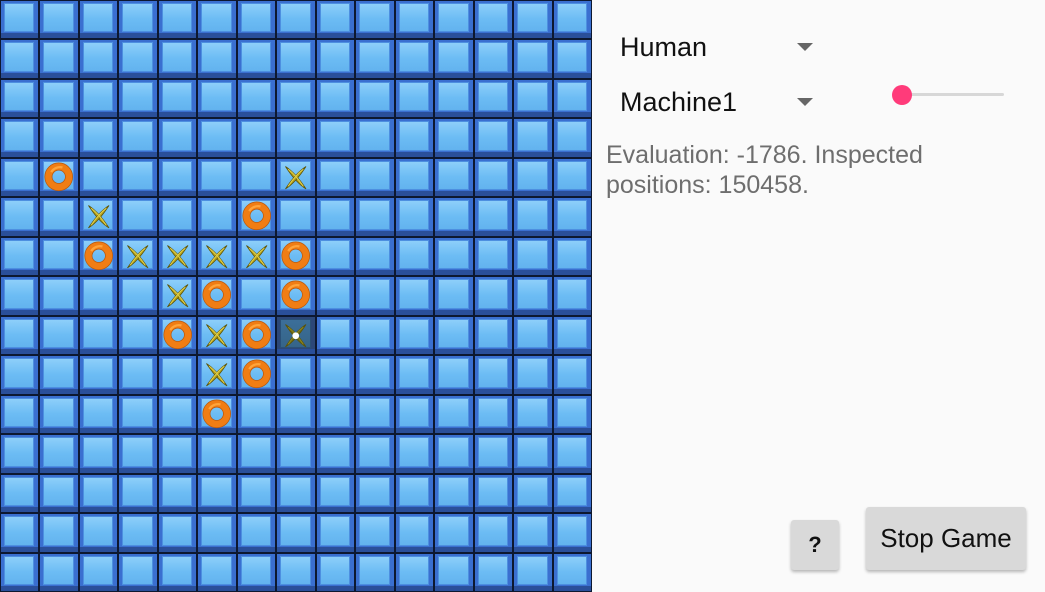 This screenshot has height=592, width=1045. What do you see at coordinates (953, 94) in the screenshot?
I see `slider-track` at bounding box center [953, 94].